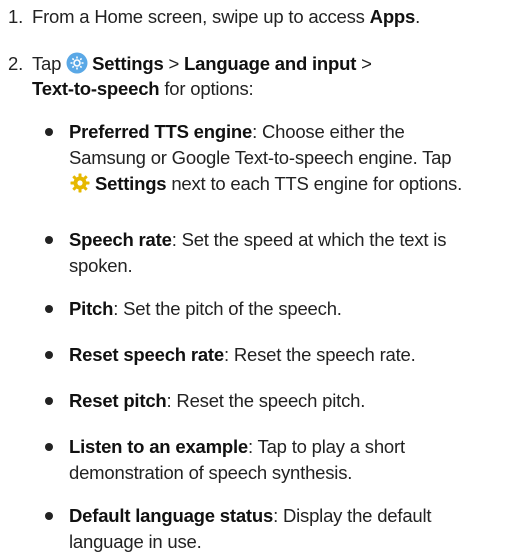  What do you see at coordinates (309, 239) in the screenshot?
I see `option-desc: : Set the speed at which the text is` at bounding box center [309, 239].